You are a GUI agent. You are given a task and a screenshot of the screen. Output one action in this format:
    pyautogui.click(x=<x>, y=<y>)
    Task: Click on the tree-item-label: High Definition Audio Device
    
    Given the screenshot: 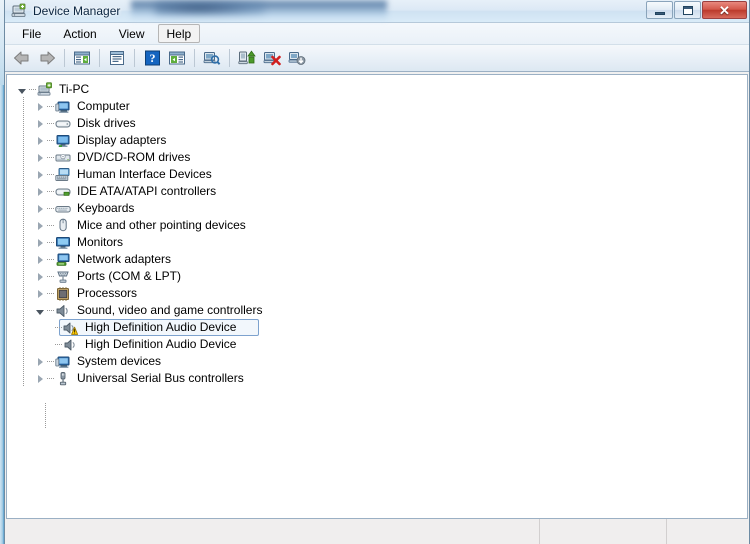 What is the action you would take?
    pyautogui.click(x=161, y=327)
    